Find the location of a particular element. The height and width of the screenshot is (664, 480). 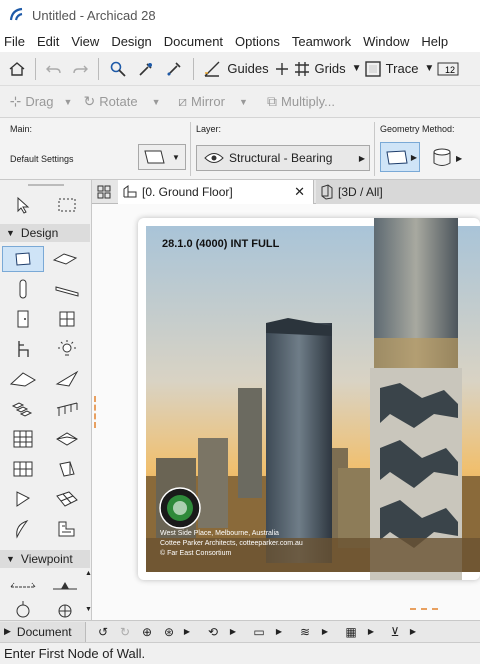

menu-window: Window is located at coordinates (386, 41).